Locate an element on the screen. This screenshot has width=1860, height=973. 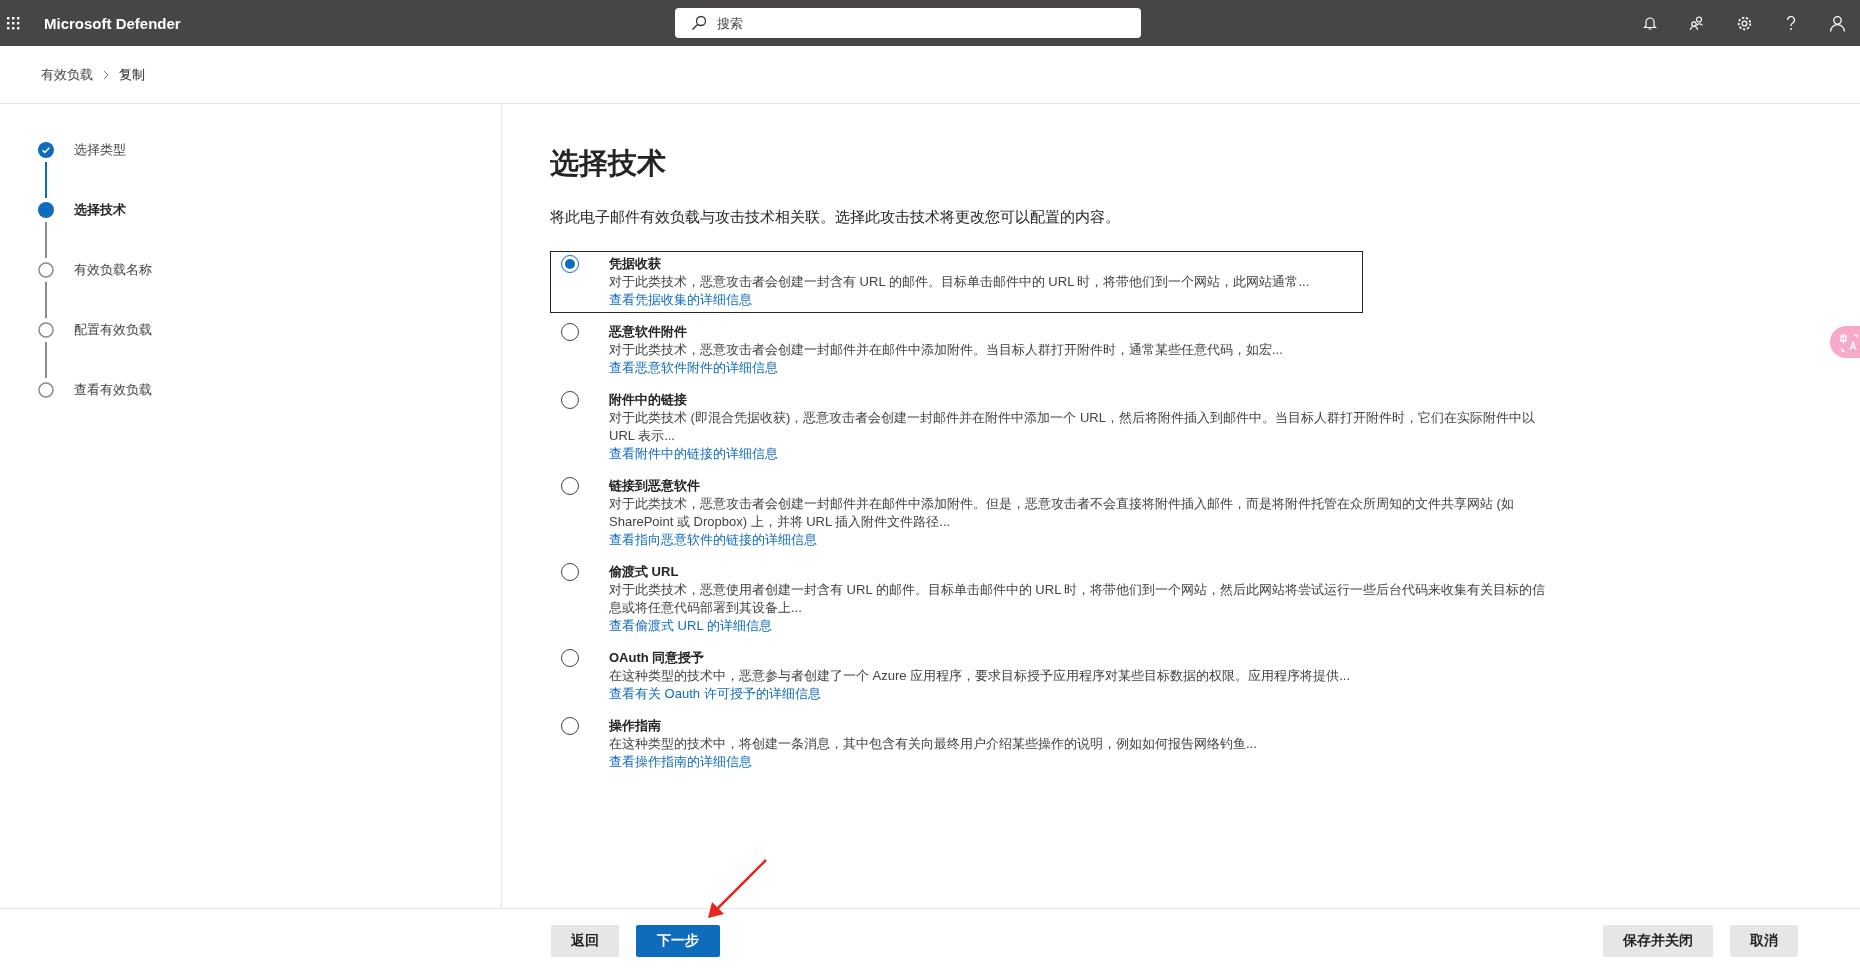
technique-name: 恶意软件附件 is located at coordinates (648, 332).